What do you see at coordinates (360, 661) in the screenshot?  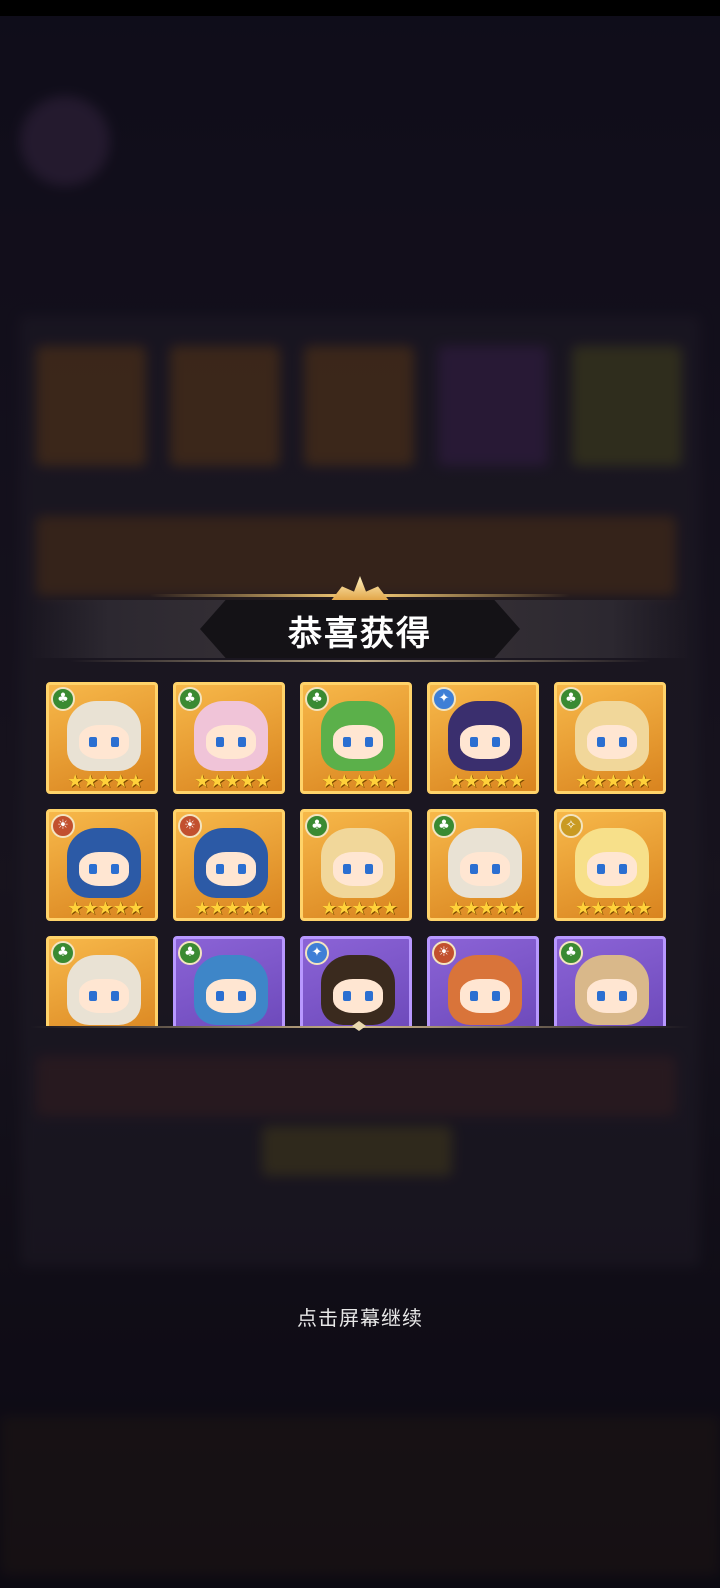 I see `banner-bottom-line` at bounding box center [360, 661].